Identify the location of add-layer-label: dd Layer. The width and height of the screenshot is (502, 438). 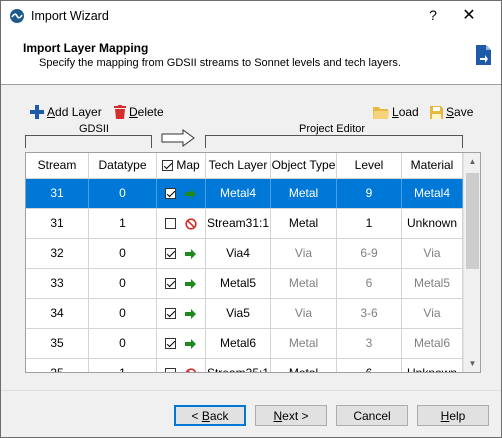
(78, 112).